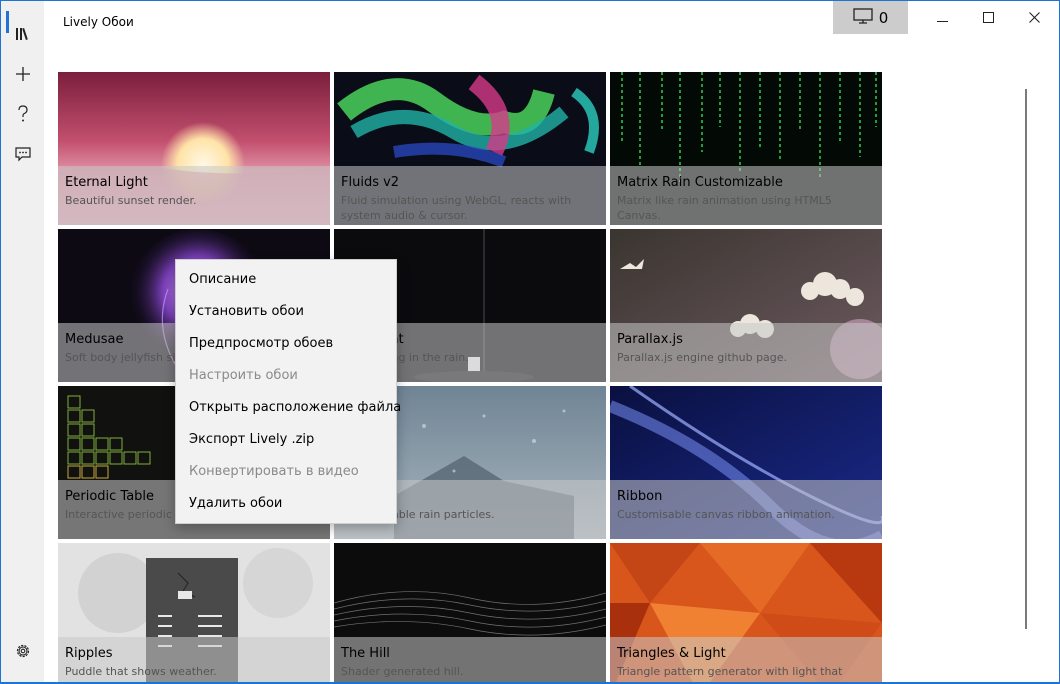 The image size is (1060, 684). I want to click on monitor-icon, so click(863, 17).